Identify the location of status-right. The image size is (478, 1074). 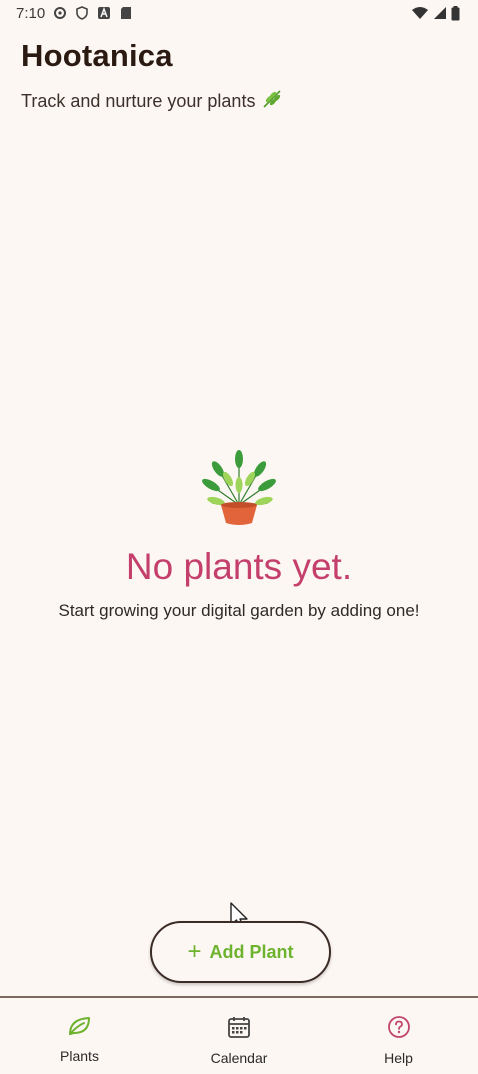
(435, 13).